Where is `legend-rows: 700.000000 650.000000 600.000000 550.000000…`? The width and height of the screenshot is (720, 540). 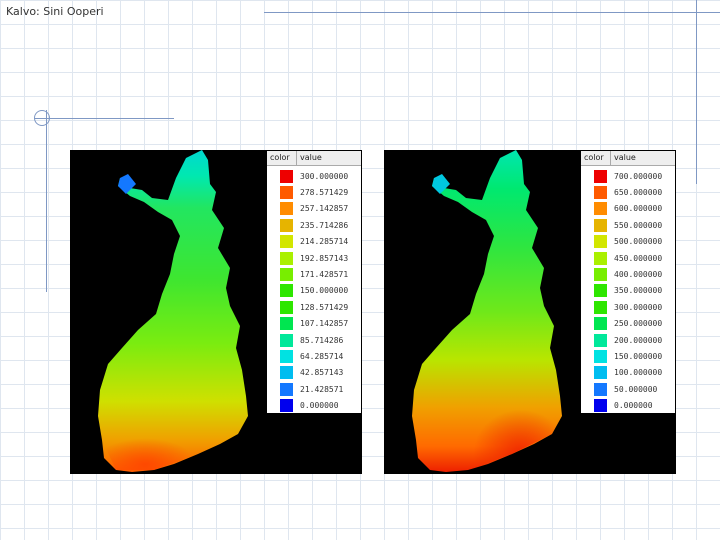
legend-rows: 700.000000 650.000000 600.000000 550.000000… is located at coordinates (628, 290).